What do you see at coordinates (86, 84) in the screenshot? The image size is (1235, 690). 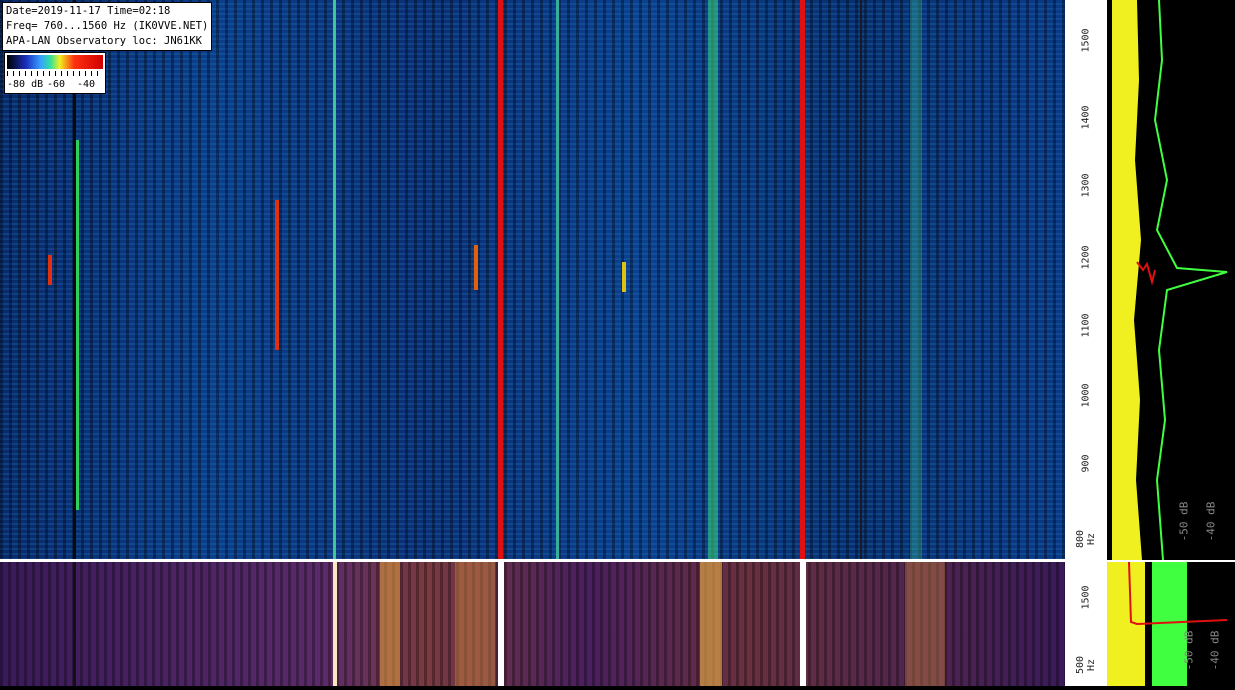 I see `colorbar-label: -40` at bounding box center [86, 84].